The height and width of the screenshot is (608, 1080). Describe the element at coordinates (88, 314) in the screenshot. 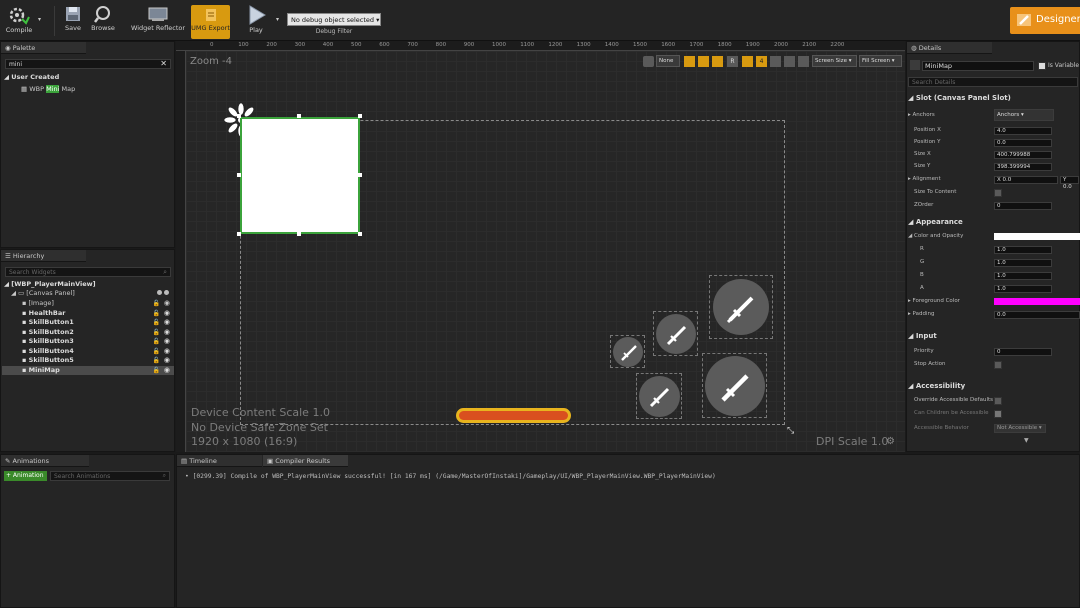

I see `hierarchy-item: ▪ HealthBar 🔓 ◉` at that location.